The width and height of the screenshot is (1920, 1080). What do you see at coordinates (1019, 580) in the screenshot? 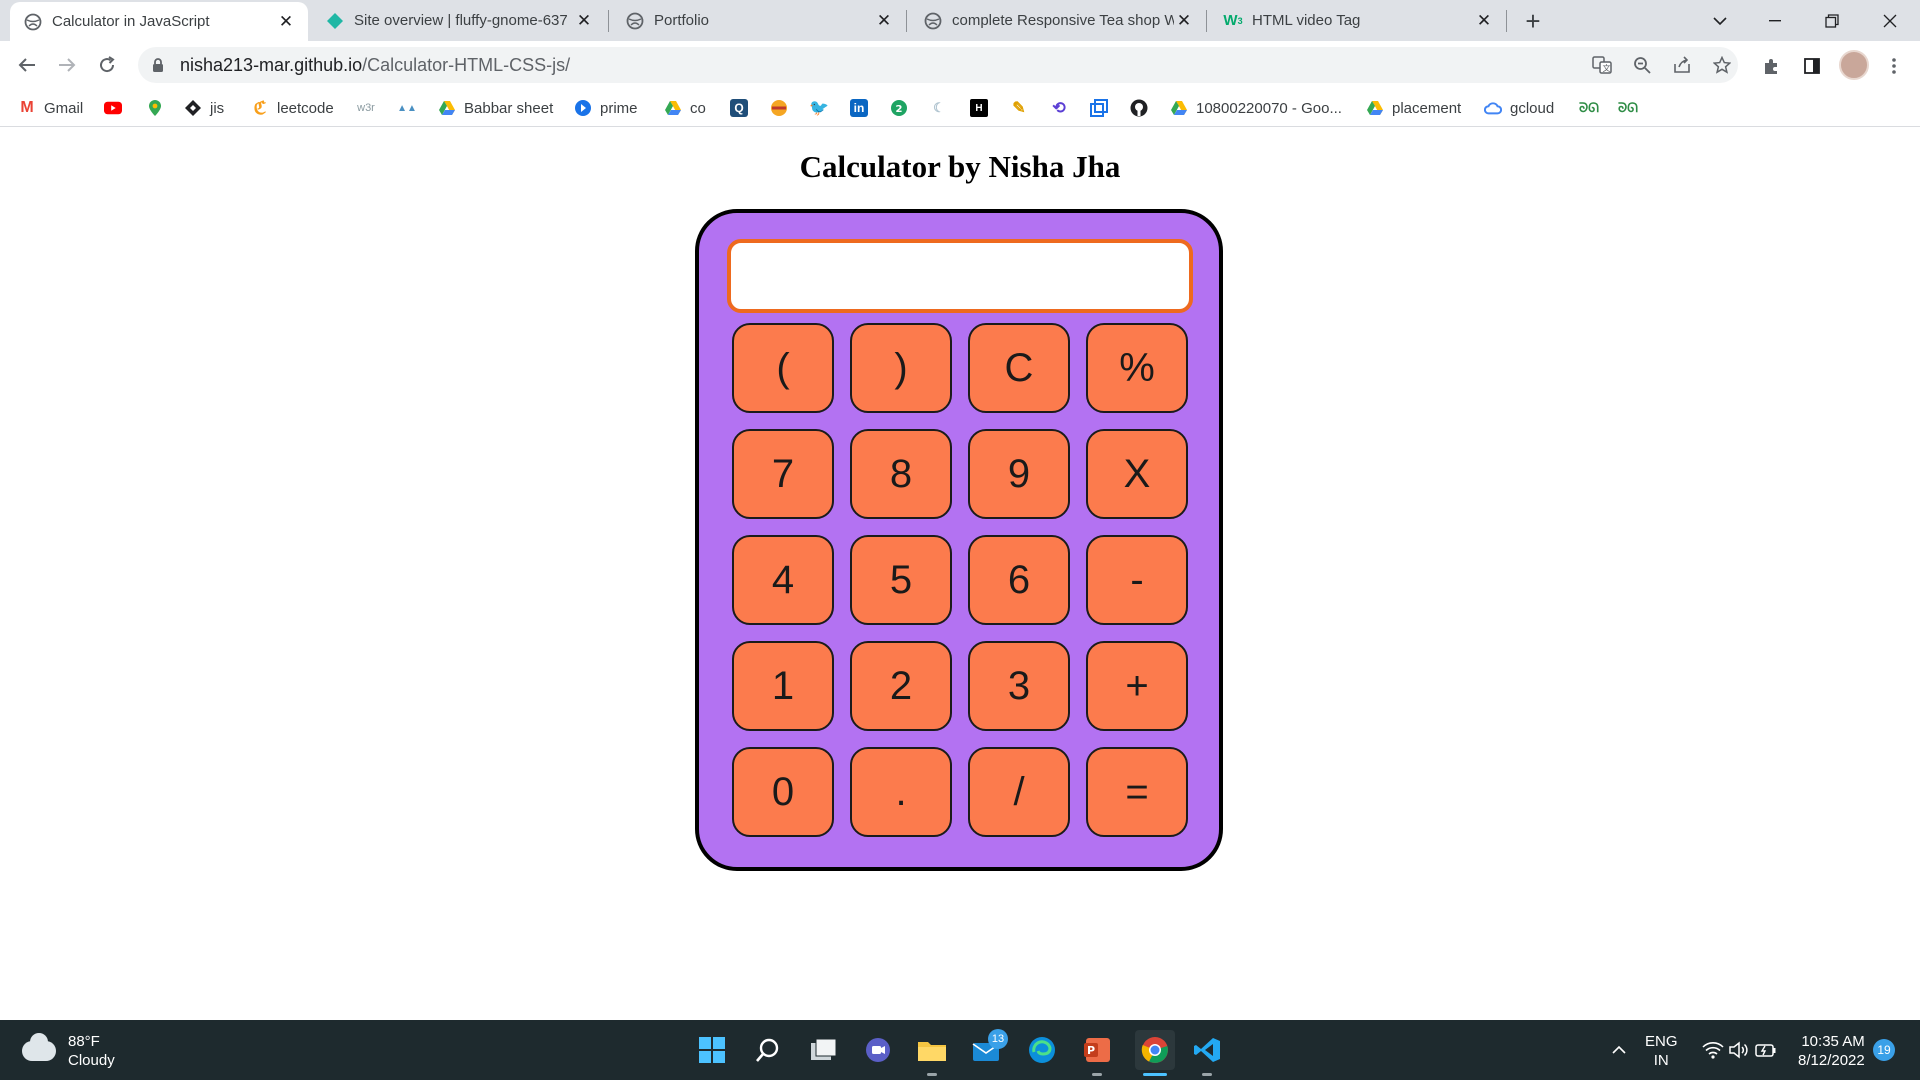
I see `key-6: 6` at bounding box center [1019, 580].